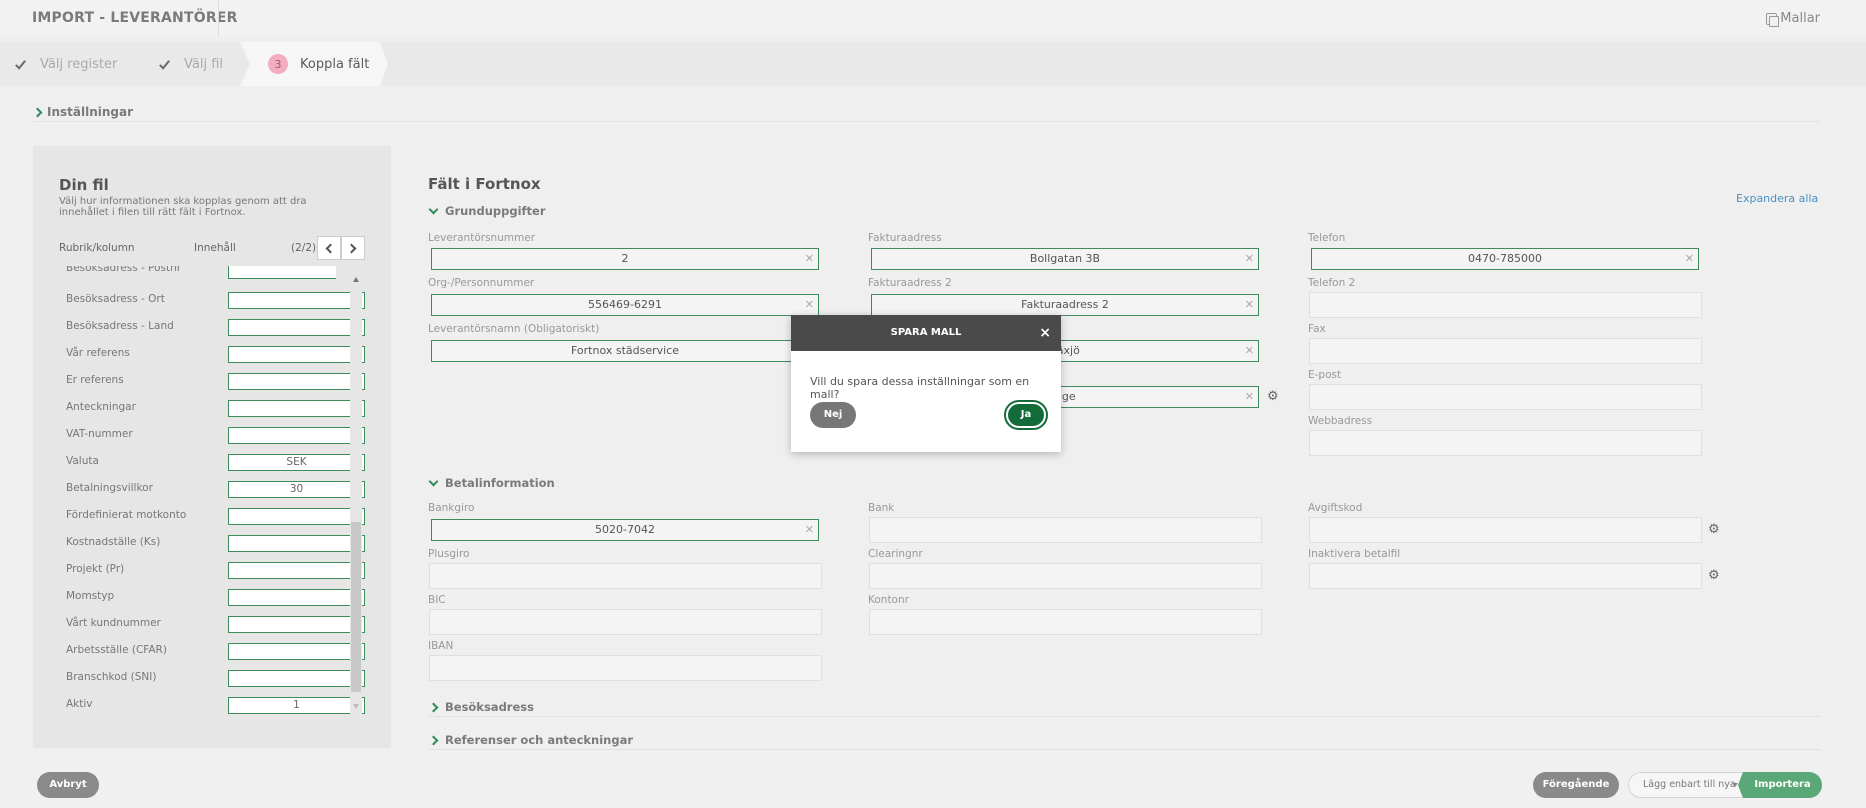  I want to click on inaktivera-betalfil-field, so click(1505, 576).